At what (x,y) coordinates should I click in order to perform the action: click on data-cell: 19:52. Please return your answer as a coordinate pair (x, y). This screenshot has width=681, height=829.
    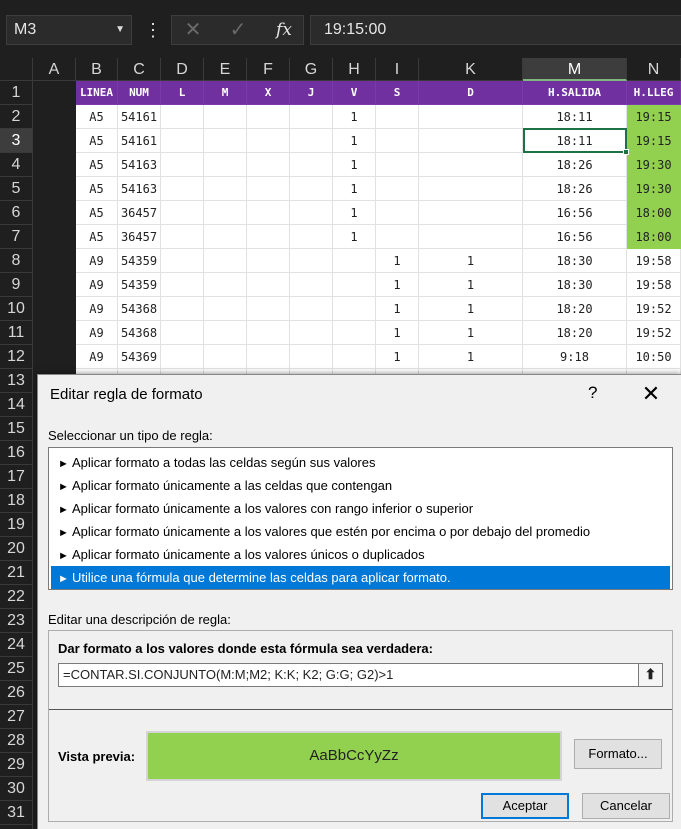
    Looking at the image, I should click on (654, 309).